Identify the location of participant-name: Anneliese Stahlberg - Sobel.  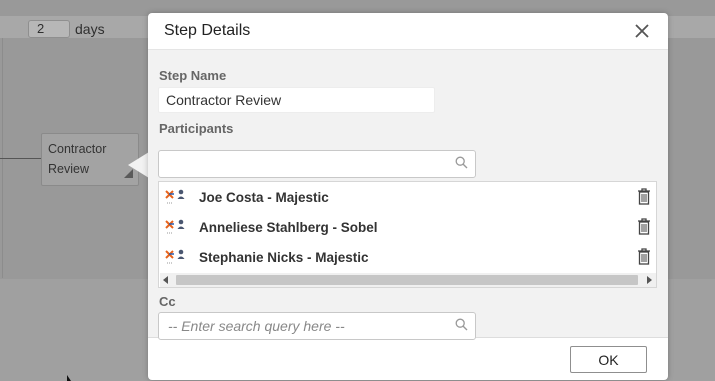
(288, 227).